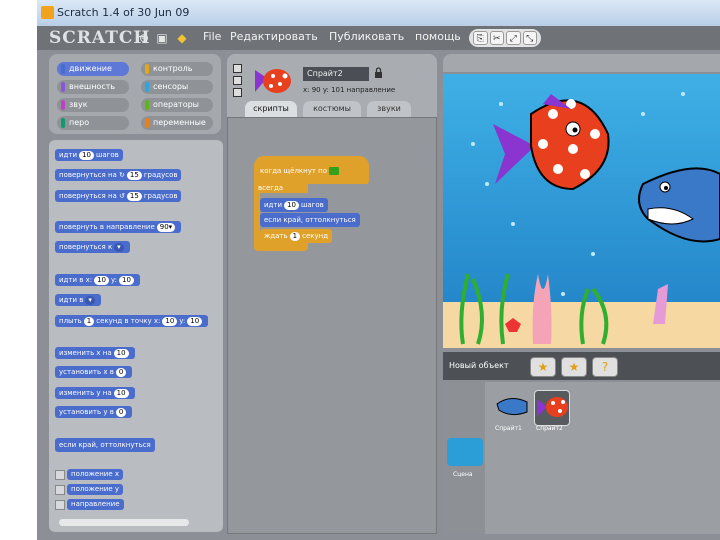 Image resolution: width=720 pixels, height=540 pixels. I want to click on rotation-style-icon, so click(237, 68).